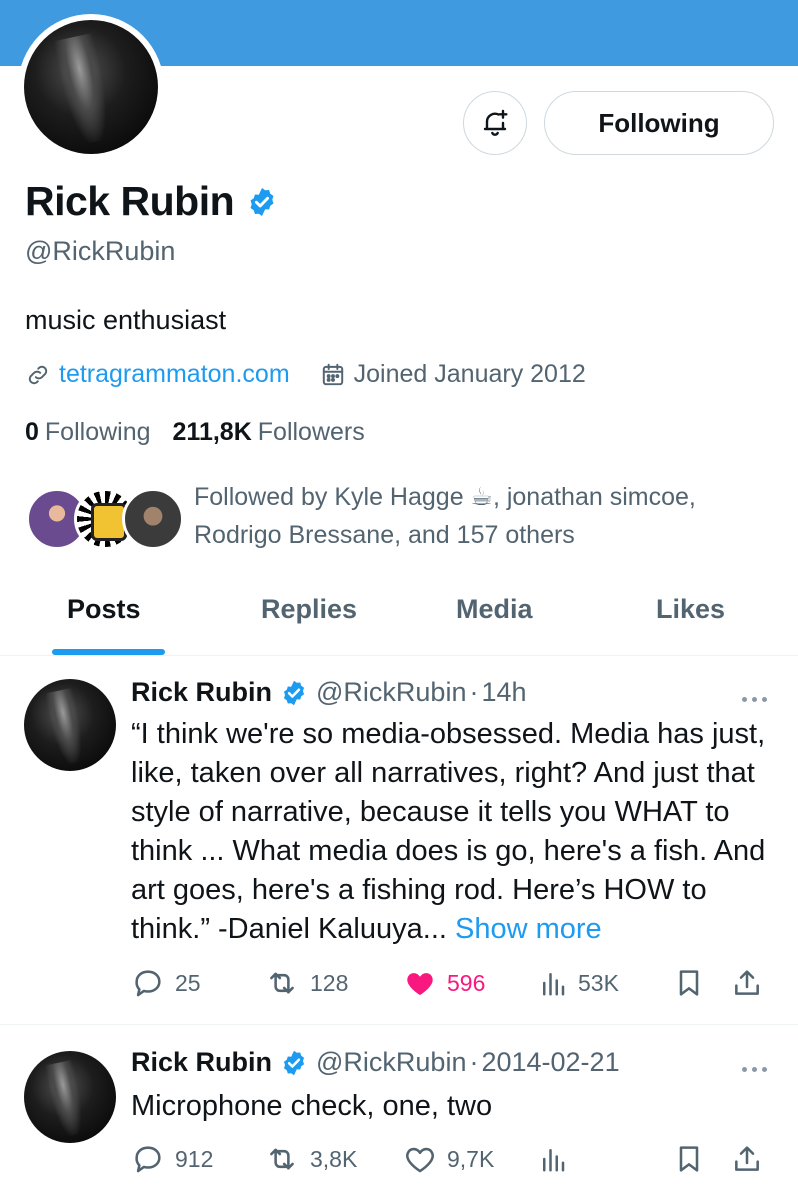  Describe the element at coordinates (166, 983) in the screenshot. I see `reply-button: 25` at that location.